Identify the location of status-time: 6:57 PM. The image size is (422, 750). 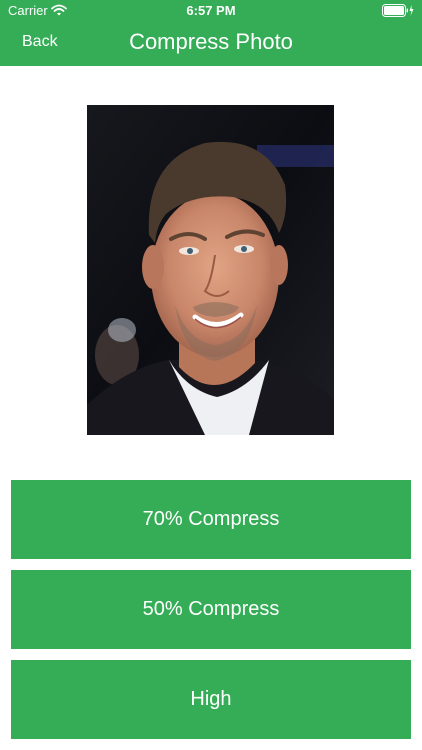
(211, 10).